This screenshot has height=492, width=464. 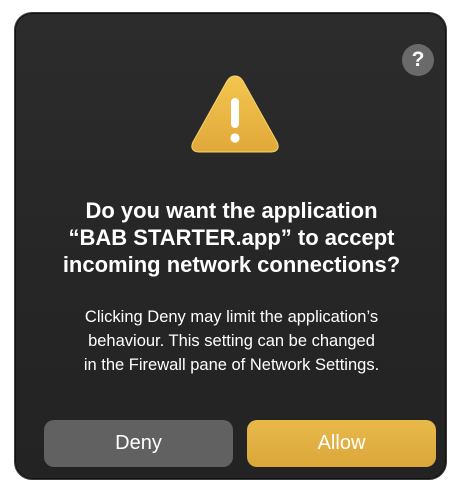 I want to click on dialog-message-line: behaviour. This setting can be changed, so click(x=231, y=341).